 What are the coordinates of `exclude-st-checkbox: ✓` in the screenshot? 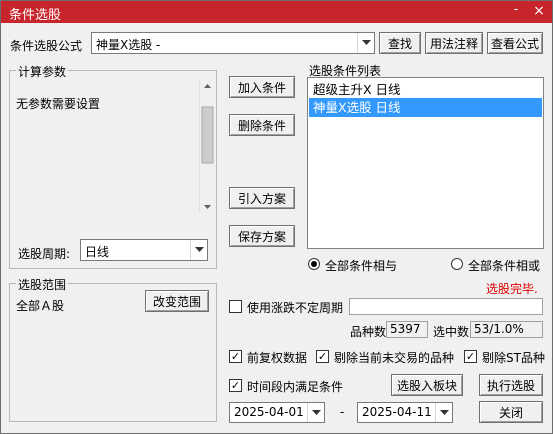 It's located at (470, 356).